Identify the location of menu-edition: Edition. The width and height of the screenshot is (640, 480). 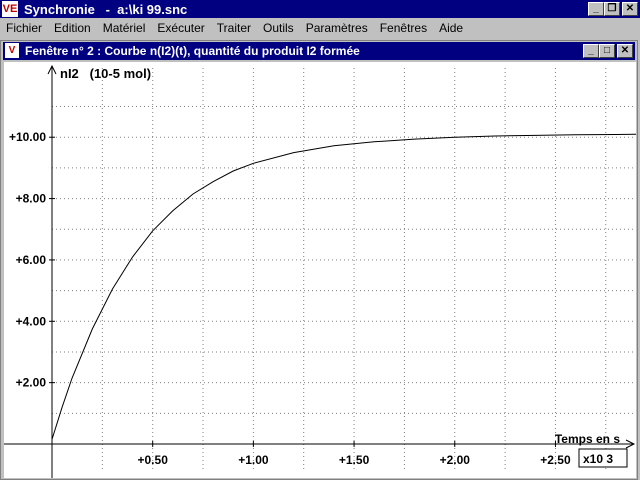
(72, 28).